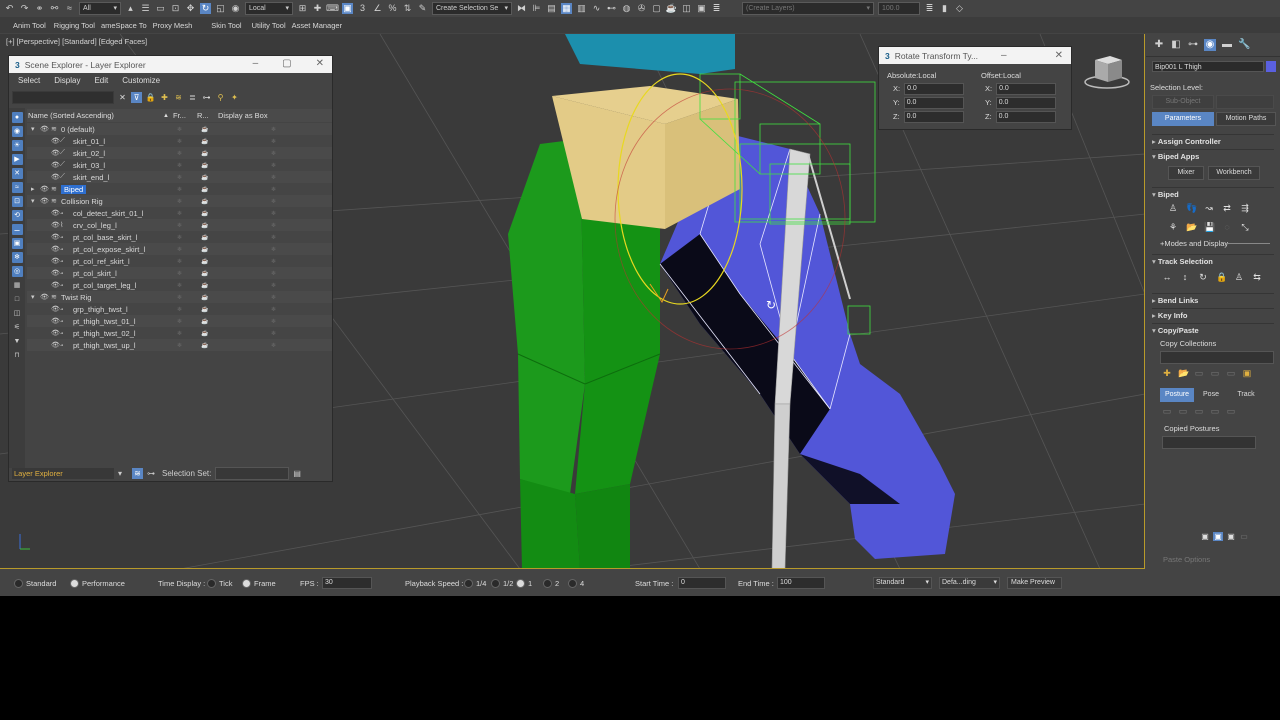  What do you see at coordinates (175, 8) in the screenshot?
I see `window-crossing-icon: ⊡` at bounding box center [175, 8].